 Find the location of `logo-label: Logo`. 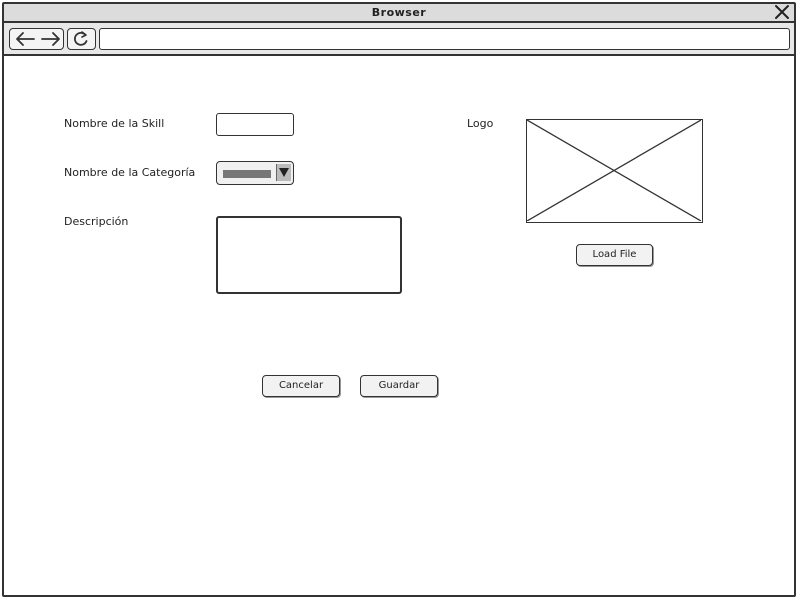

logo-label: Logo is located at coordinates (480, 123).